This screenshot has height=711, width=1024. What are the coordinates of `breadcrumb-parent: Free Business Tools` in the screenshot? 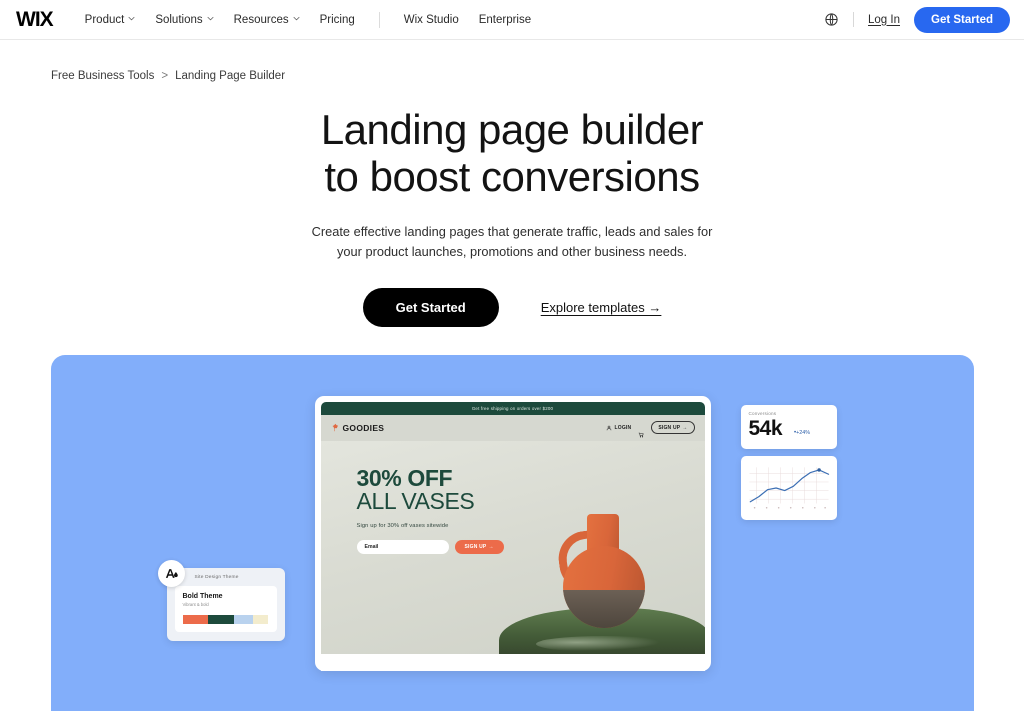 It's located at (102, 76).